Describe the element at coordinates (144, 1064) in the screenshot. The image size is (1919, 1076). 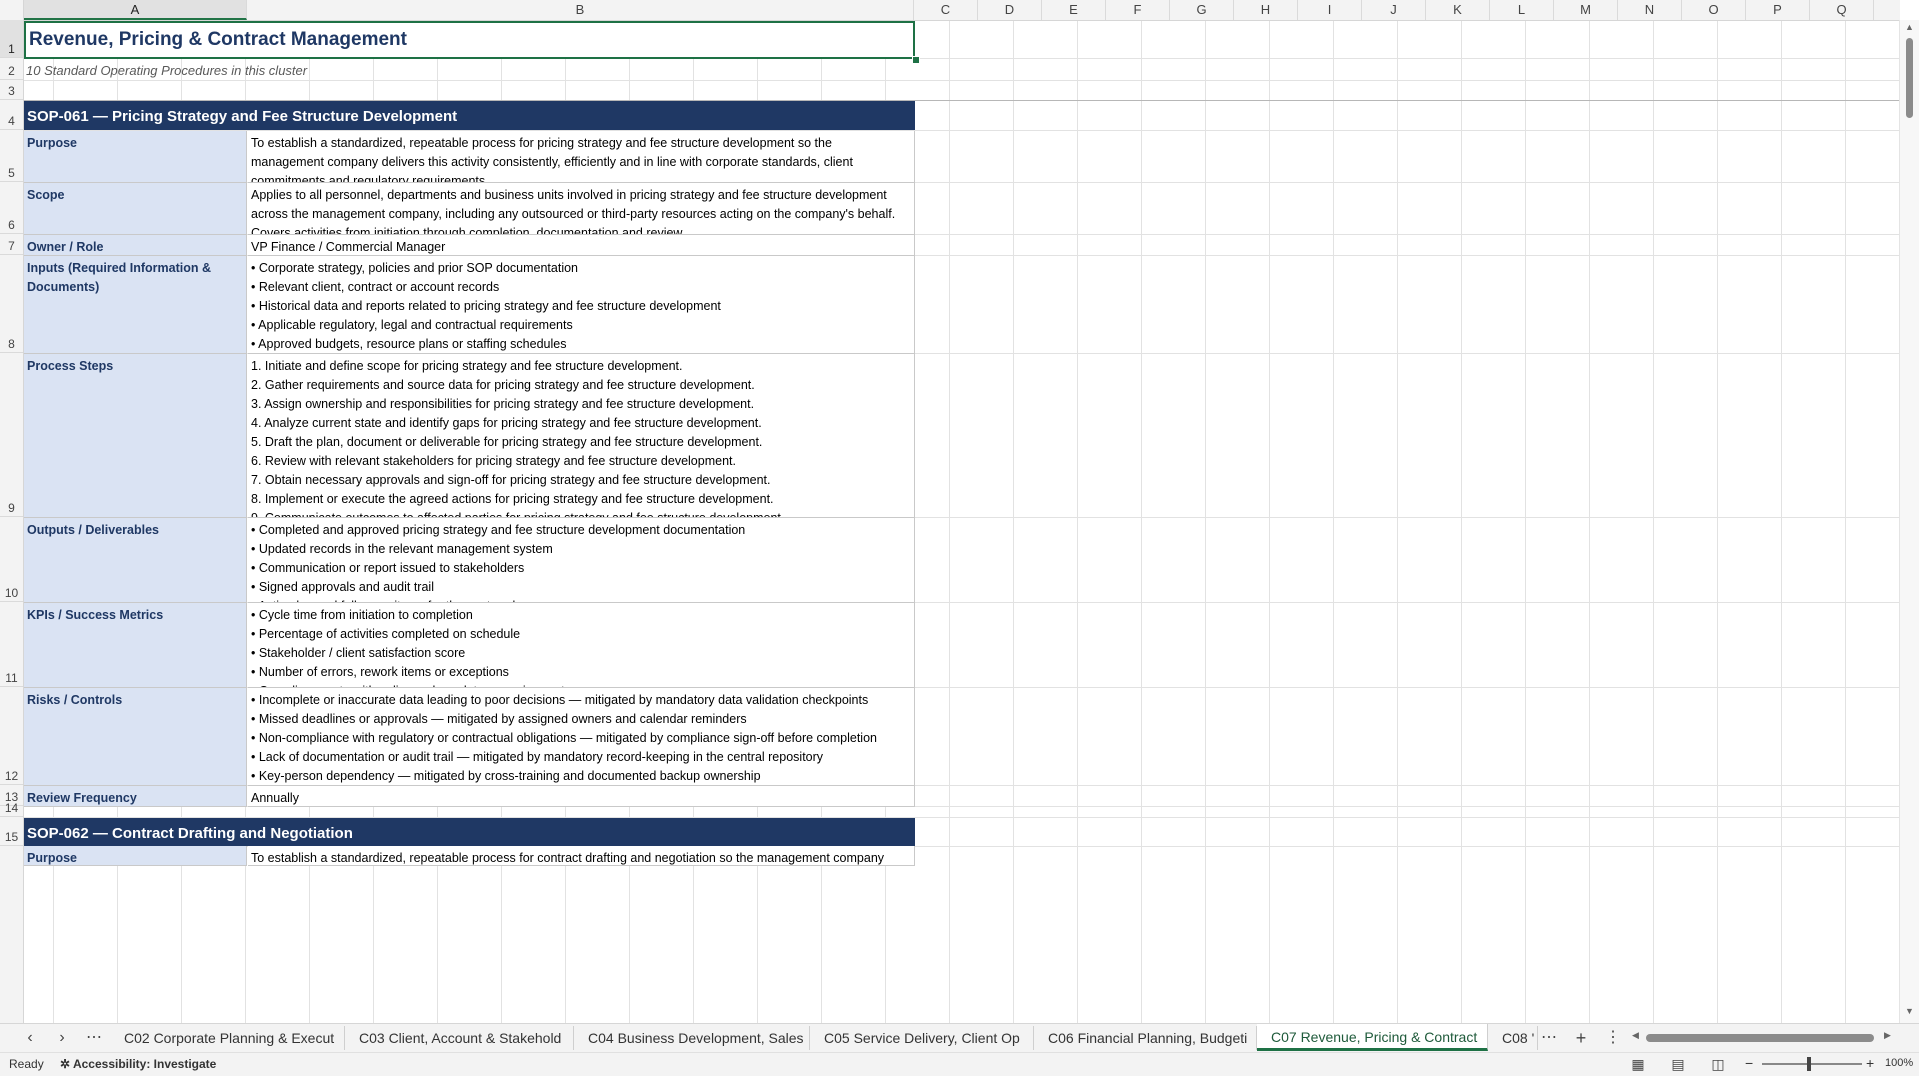
I see `accessibility-label: Accessibility: Investigate` at that location.